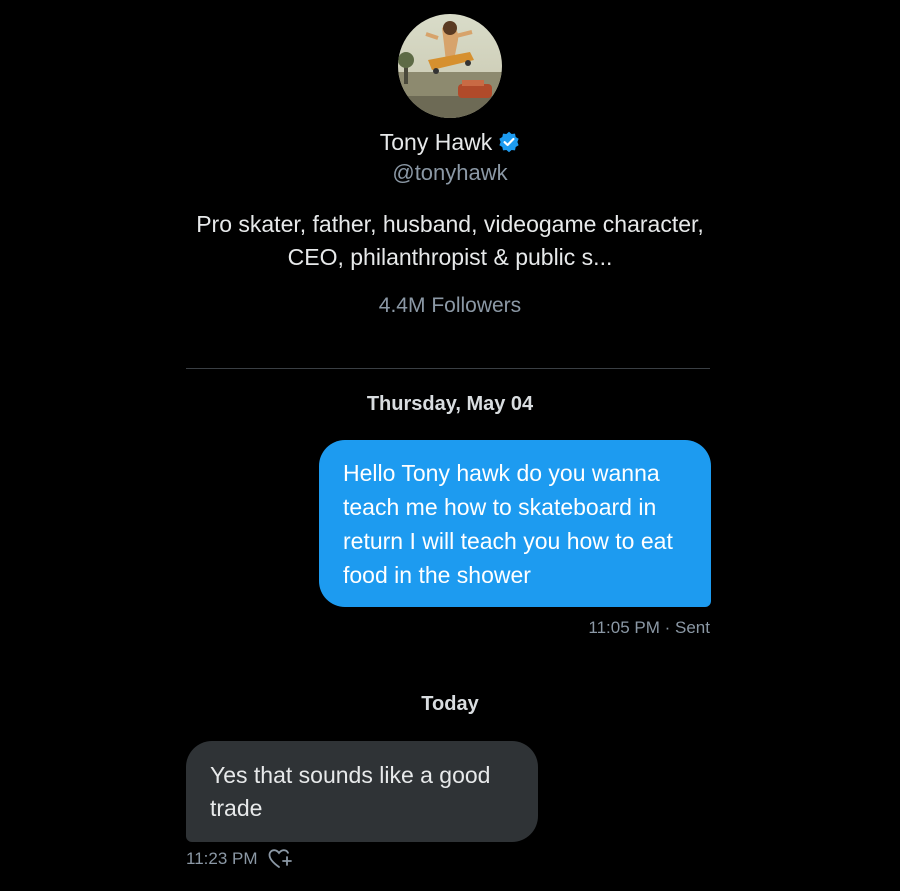  I want to click on date-separator-today: Today, so click(450, 704).